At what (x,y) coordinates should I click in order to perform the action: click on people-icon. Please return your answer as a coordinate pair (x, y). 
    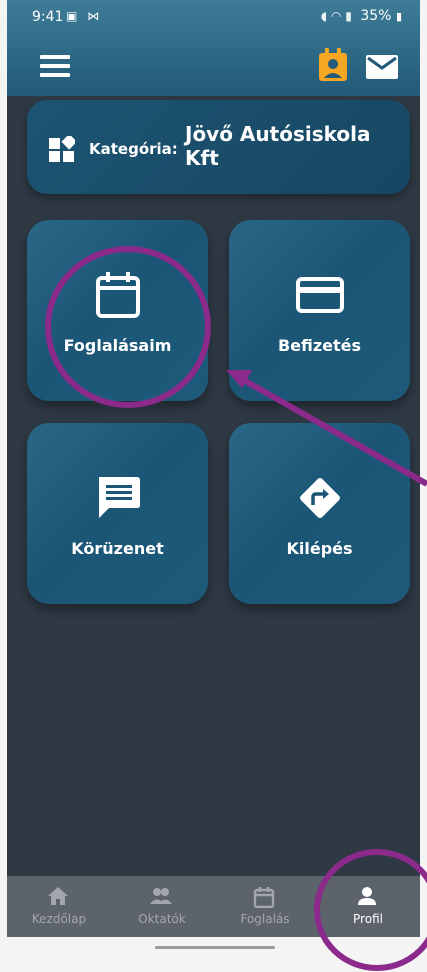
    Looking at the image, I should click on (161, 896).